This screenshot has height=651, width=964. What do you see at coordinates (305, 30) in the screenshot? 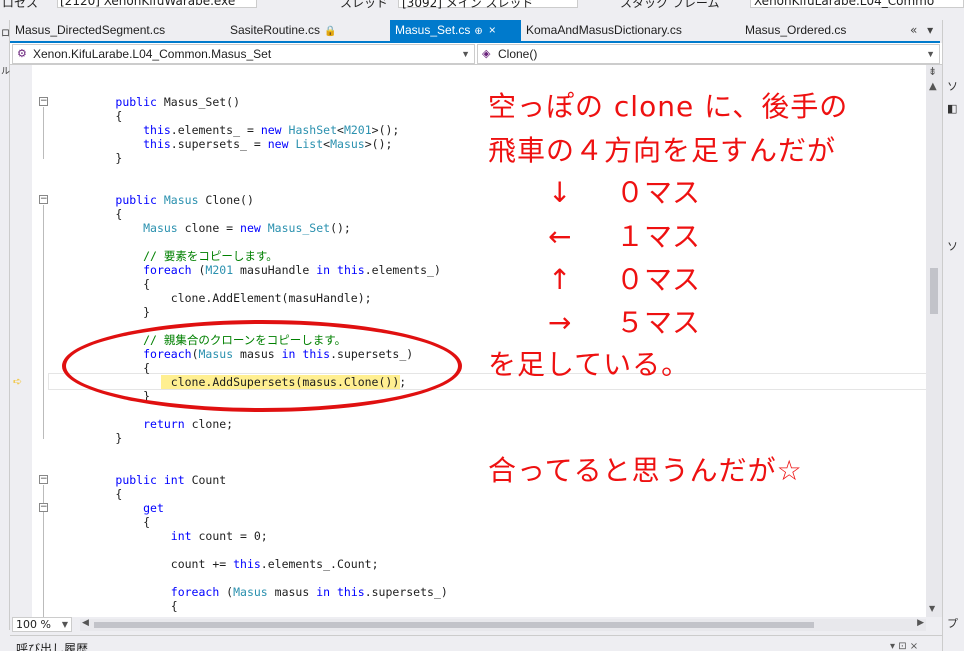
I see `tab-sasiteroutine: SasiteRoutine.cs 🔒` at bounding box center [305, 30].